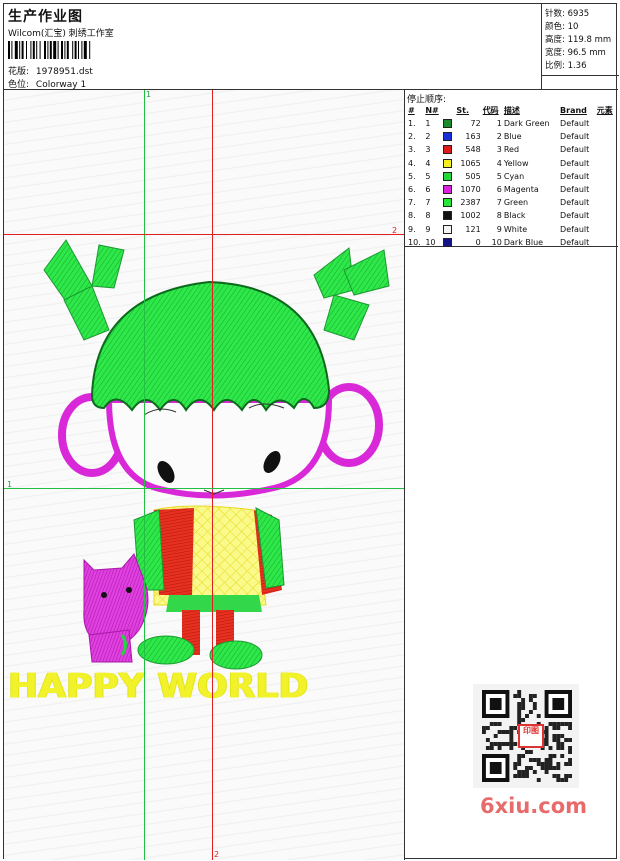 This screenshot has height=861, width=620. What do you see at coordinates (210, 346) in the screenshot?
I see `hair` at bounding box center [210, 346].